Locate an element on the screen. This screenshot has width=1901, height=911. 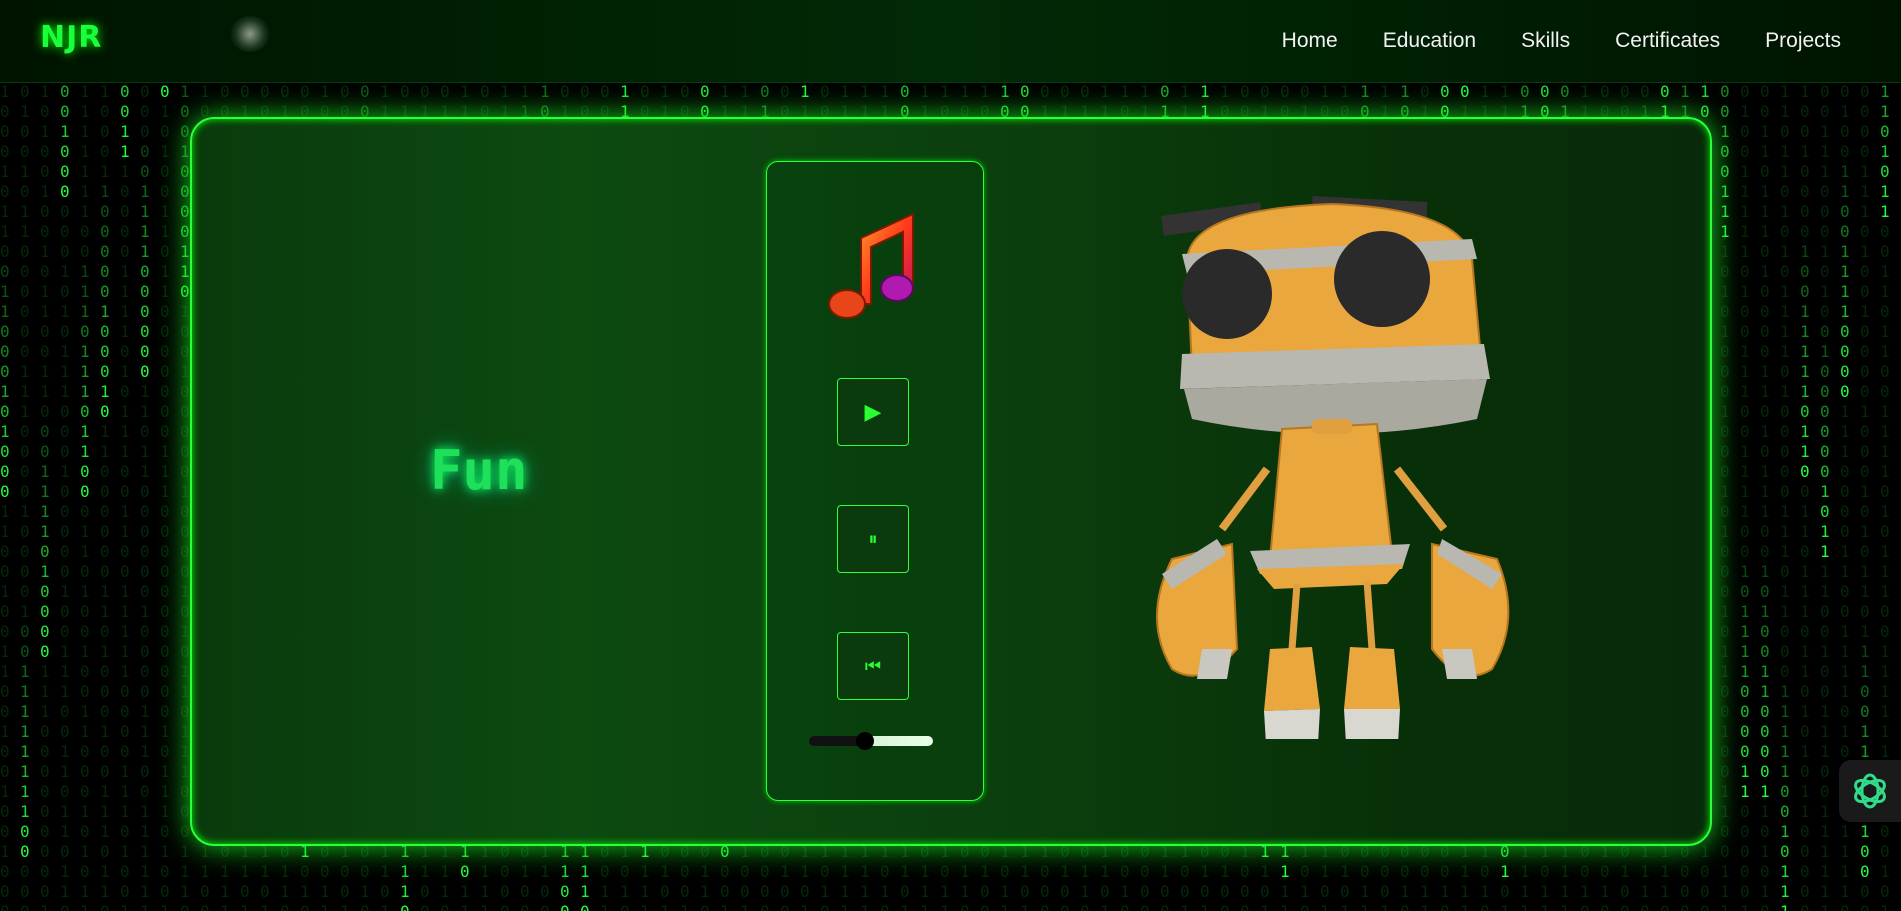
music-note-icon is located at coordinates (871, 265).